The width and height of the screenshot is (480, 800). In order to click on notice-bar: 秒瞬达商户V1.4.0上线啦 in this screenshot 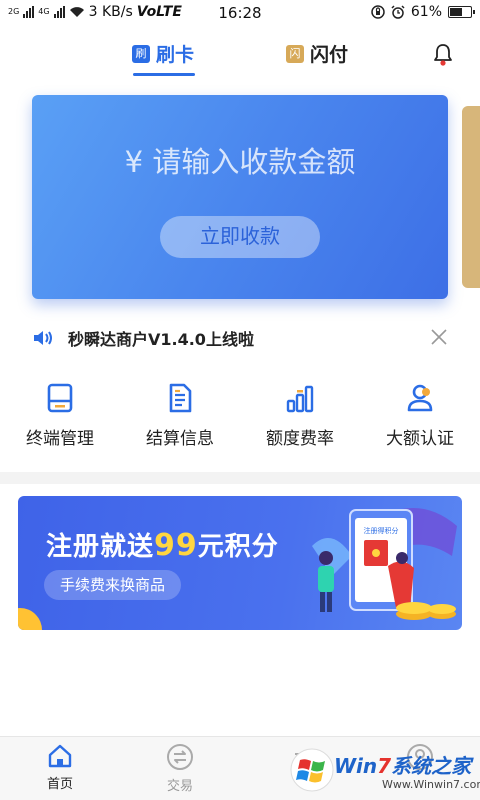, I will do `click(241, 338)`.